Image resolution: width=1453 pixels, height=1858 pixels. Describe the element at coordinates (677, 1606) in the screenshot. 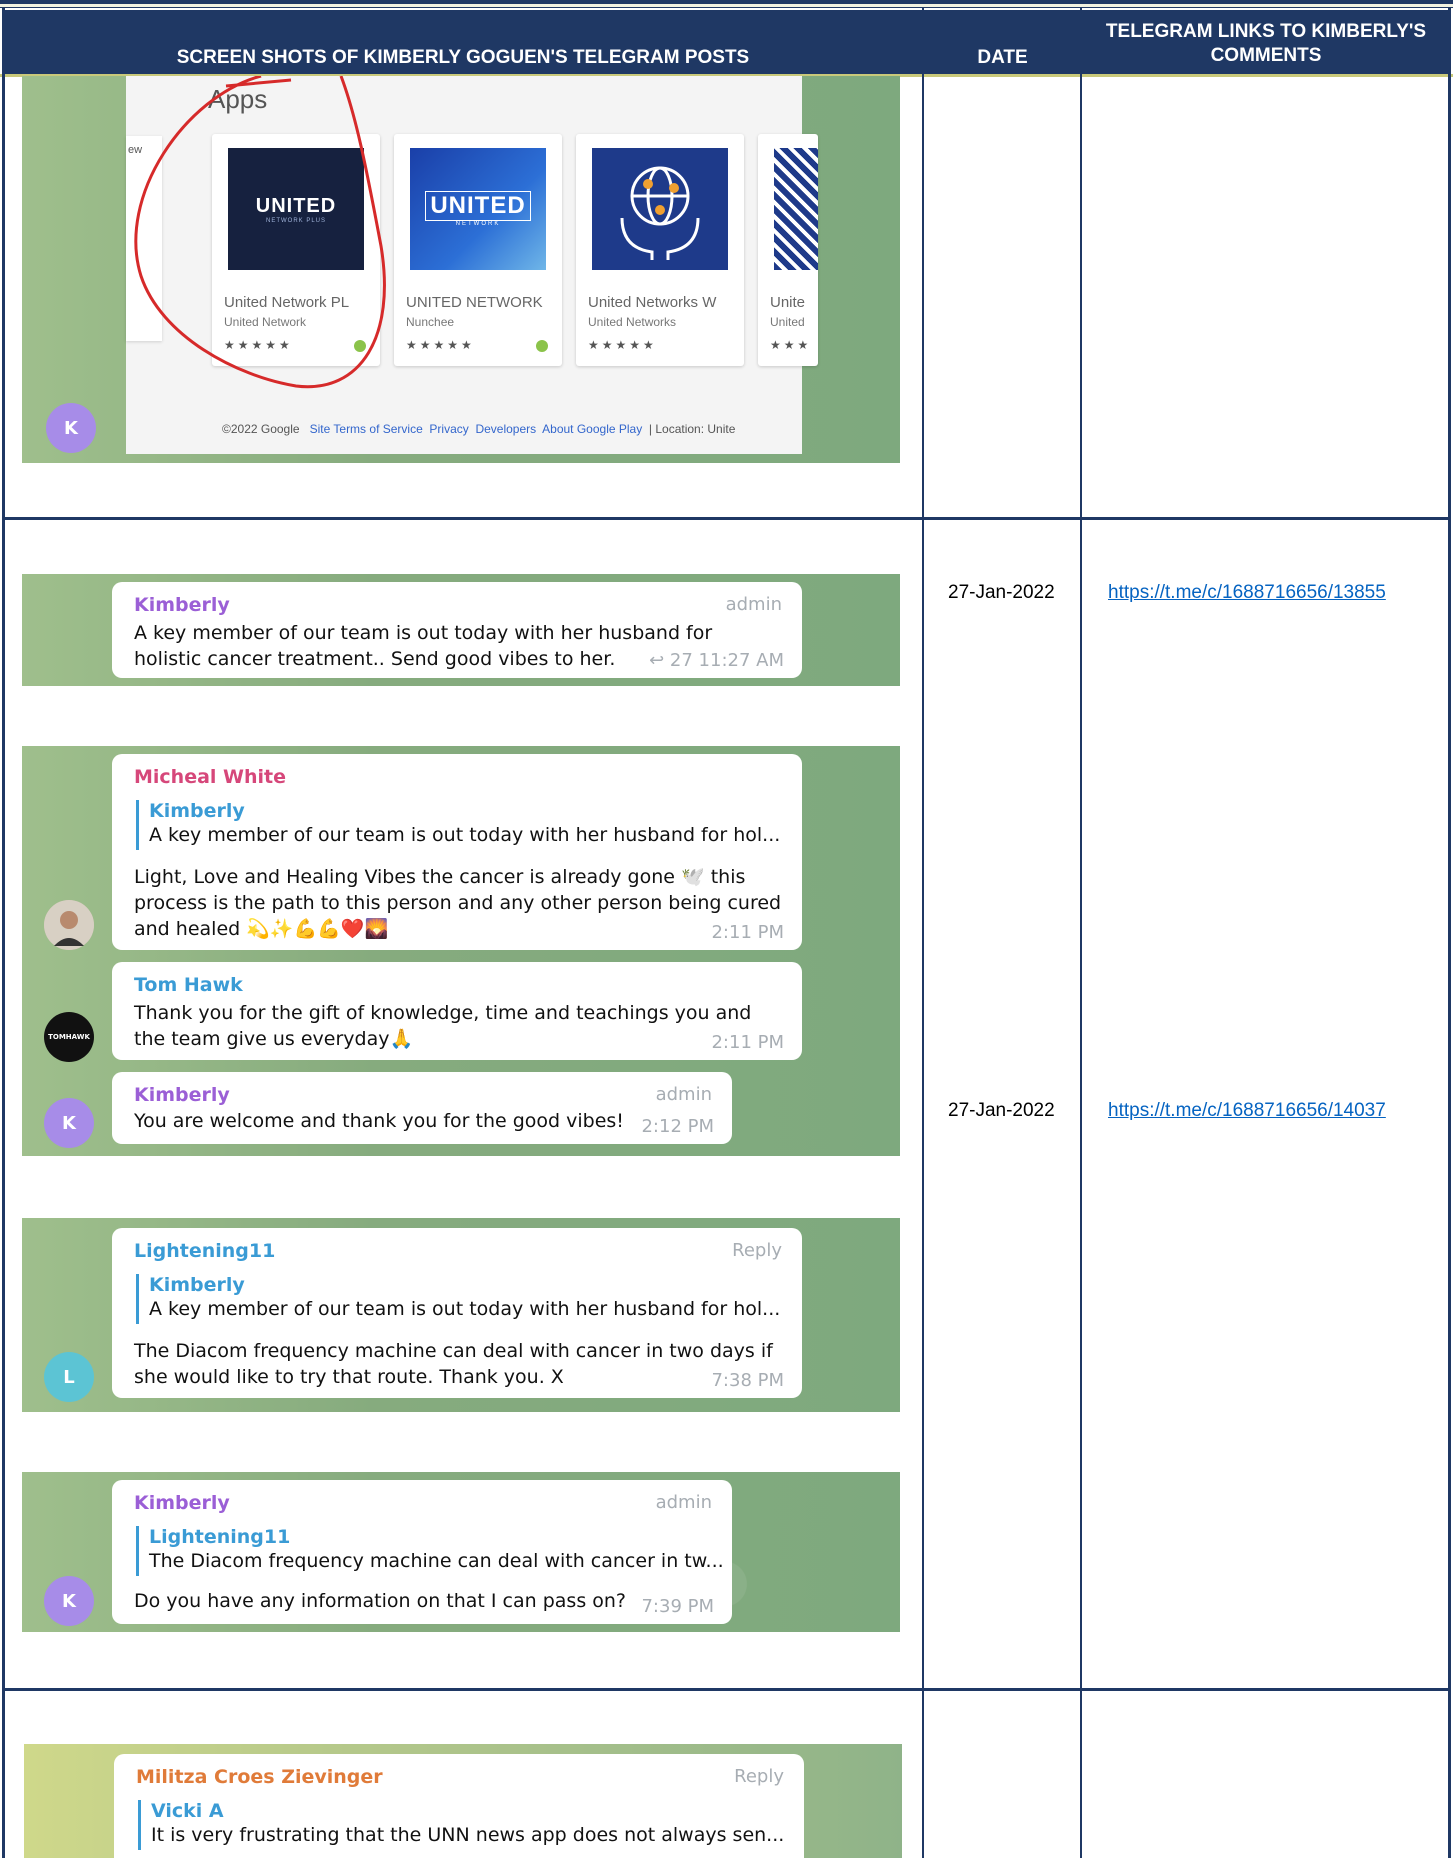

I see `message-time: 7:39 PM` at that location.